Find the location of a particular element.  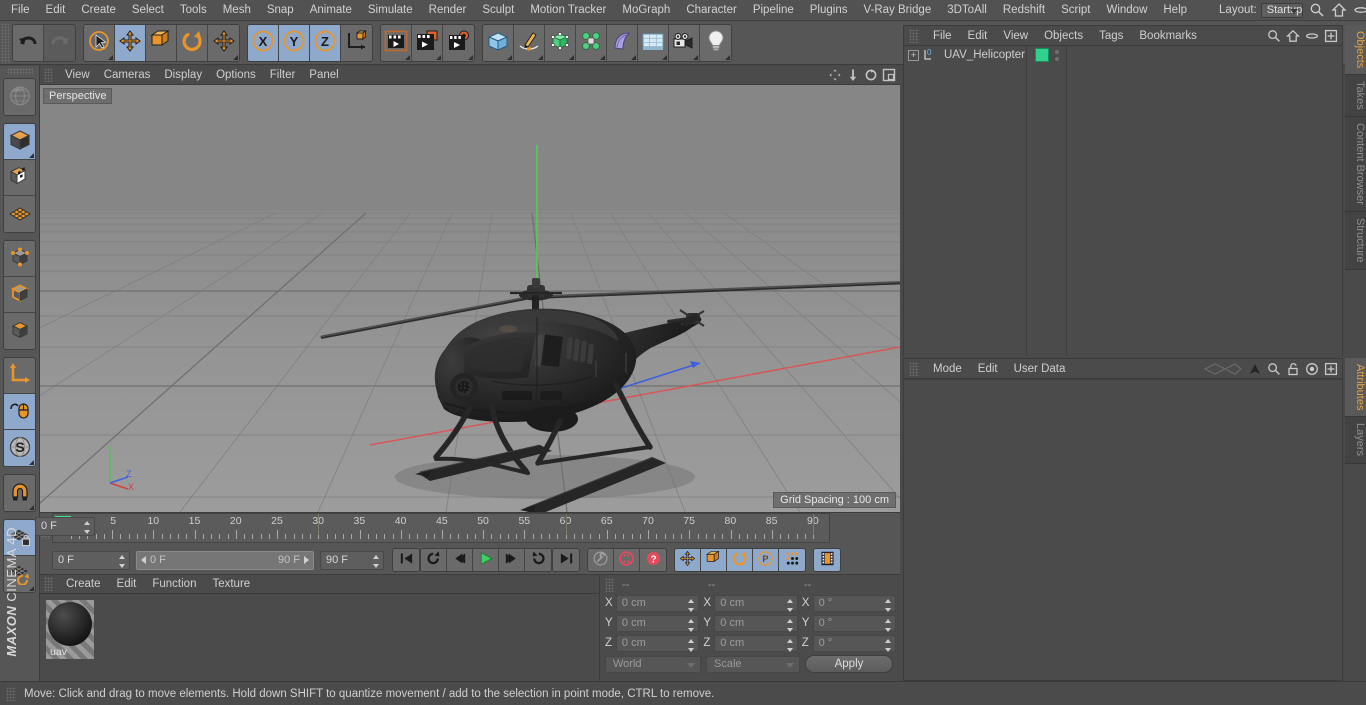

menu-item-create: Create is located at coordinates (98, 10).